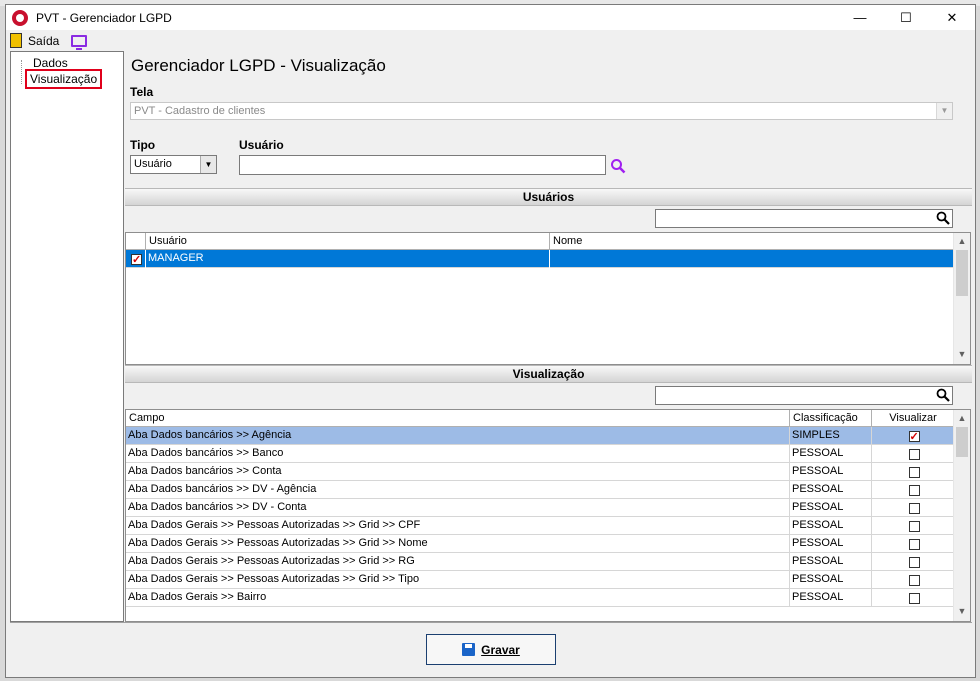 The height and width of the screenshot is (681, 980). Describe the element at coordinates (804, 218) in the screenshot. I see `usuarios-filter-input` at that location.